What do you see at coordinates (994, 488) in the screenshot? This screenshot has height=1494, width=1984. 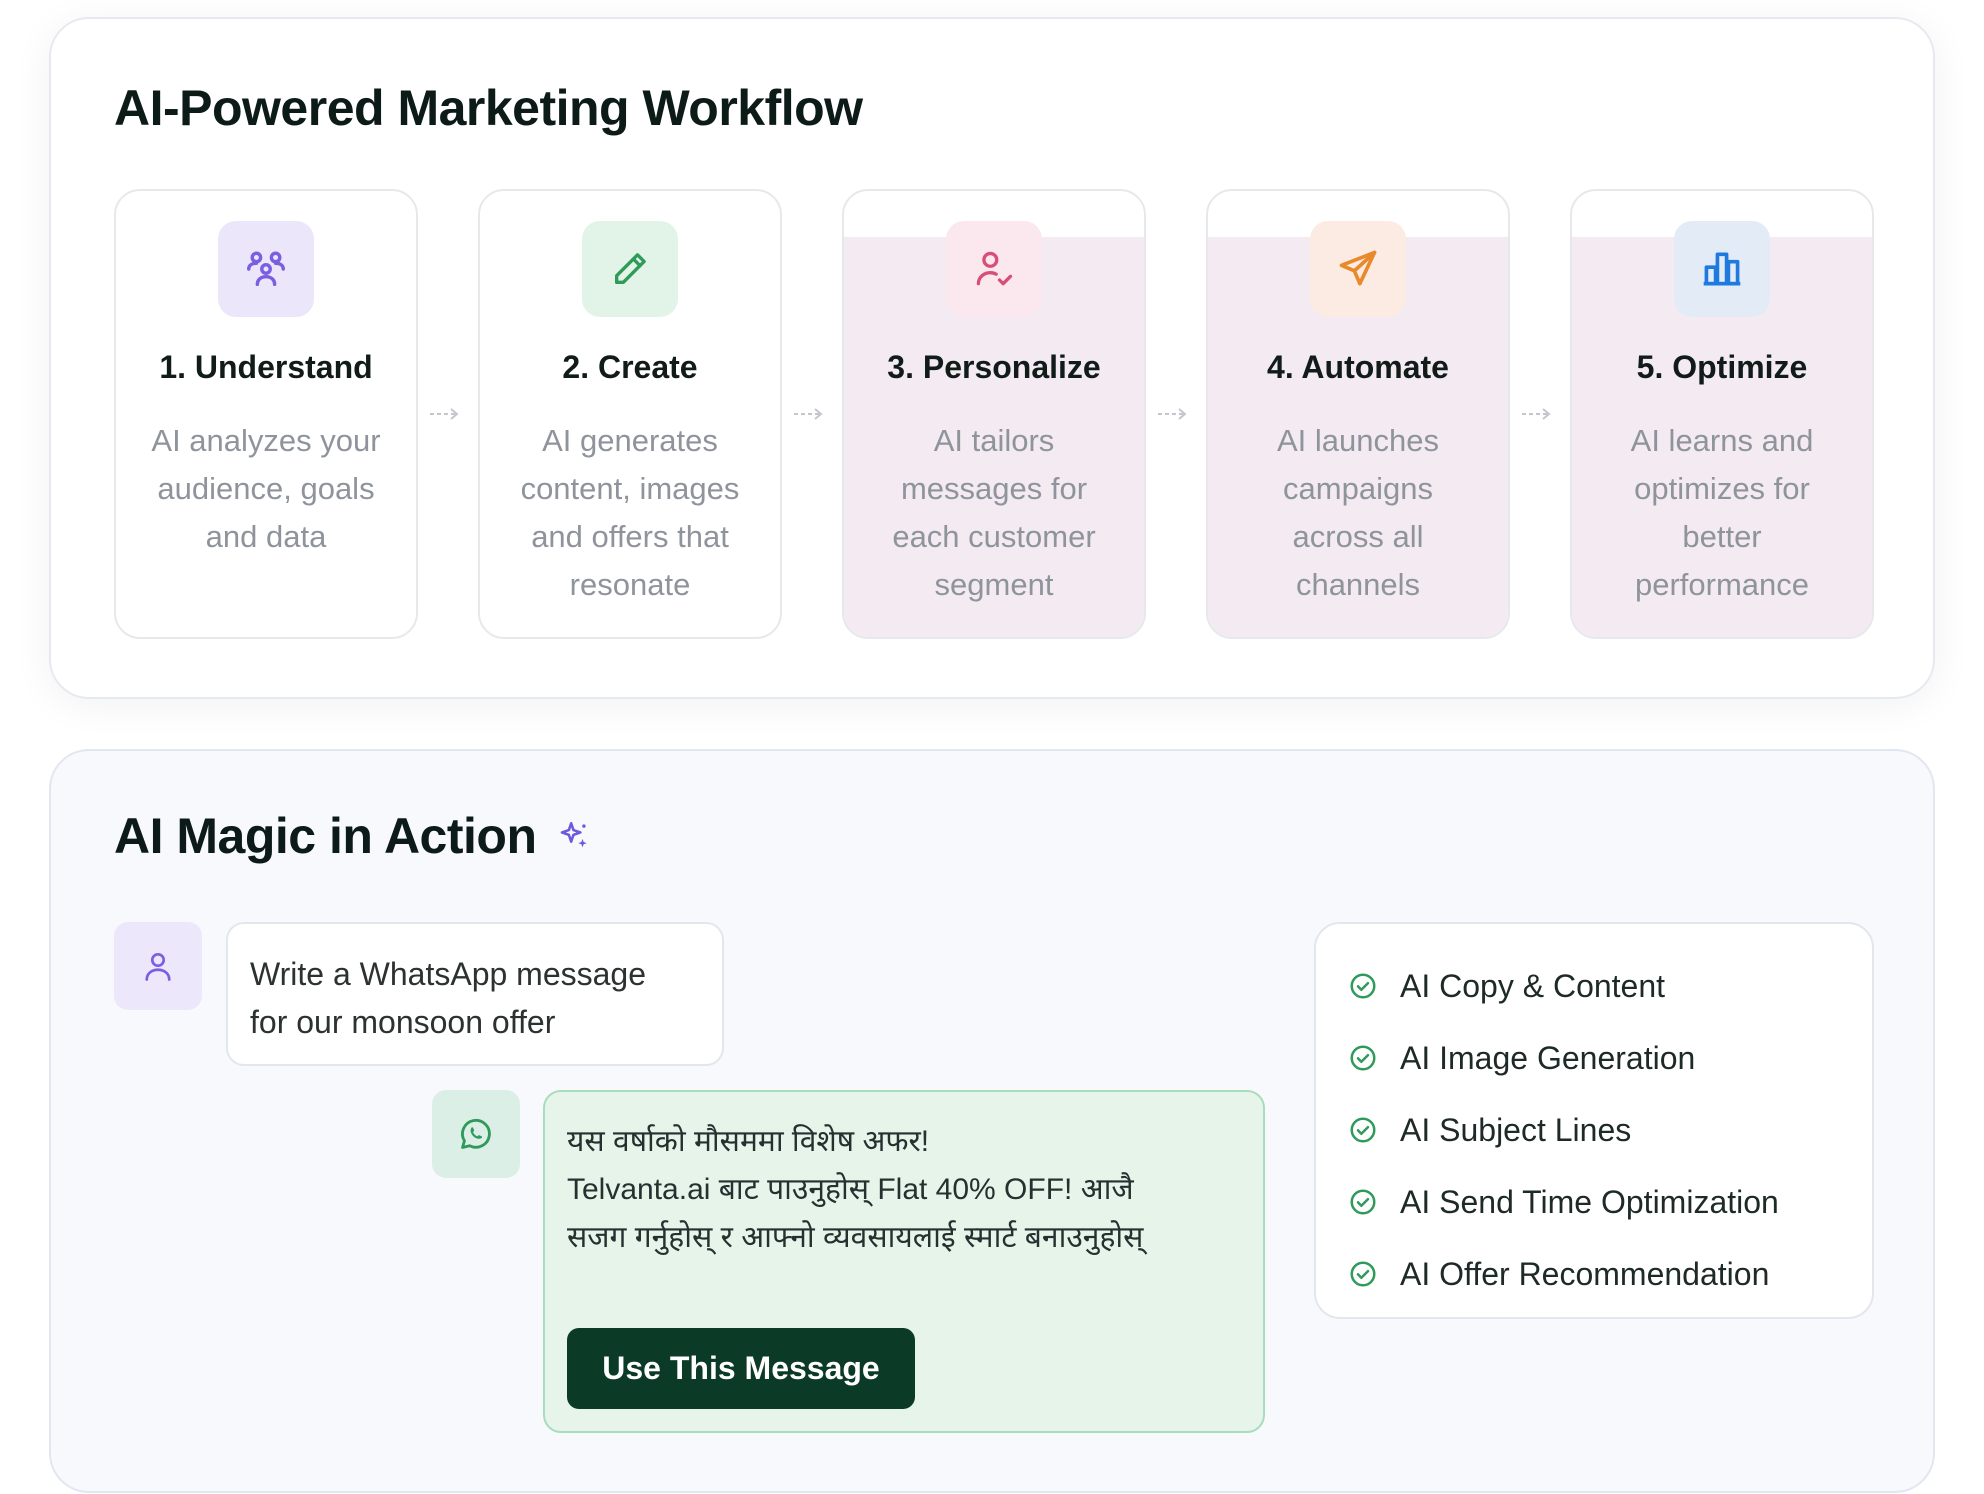 I see `step-desc-line: messages for` at bounding box center [994, 488].